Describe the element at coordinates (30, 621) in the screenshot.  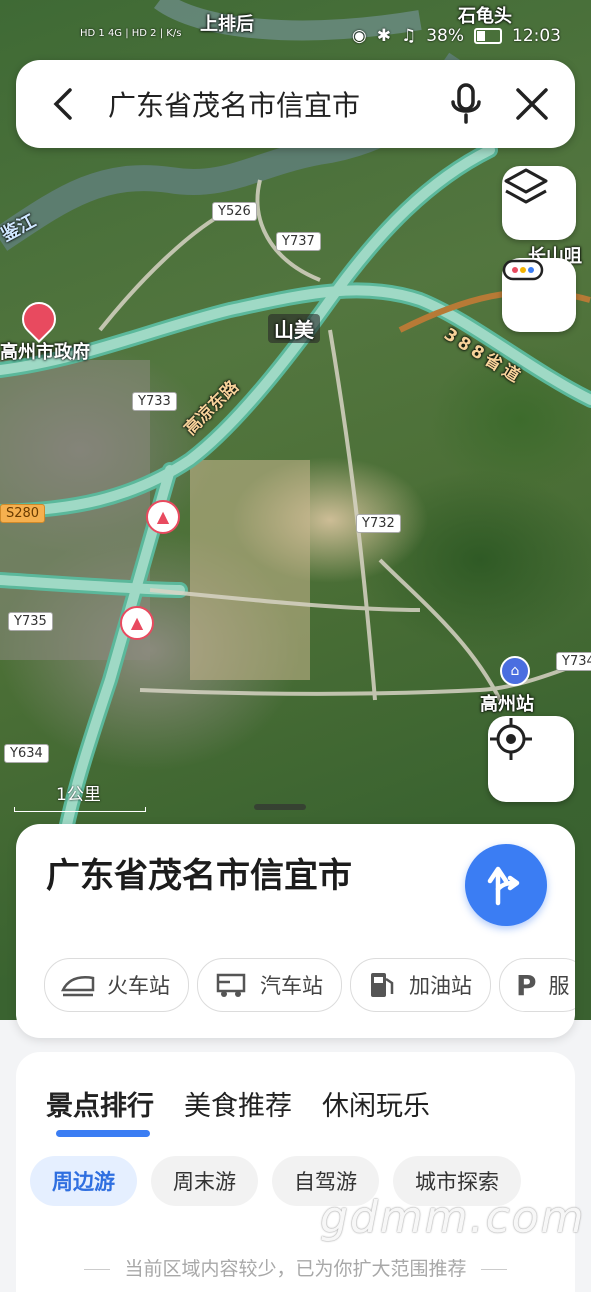
I see `road-tag: Y735` at that location.